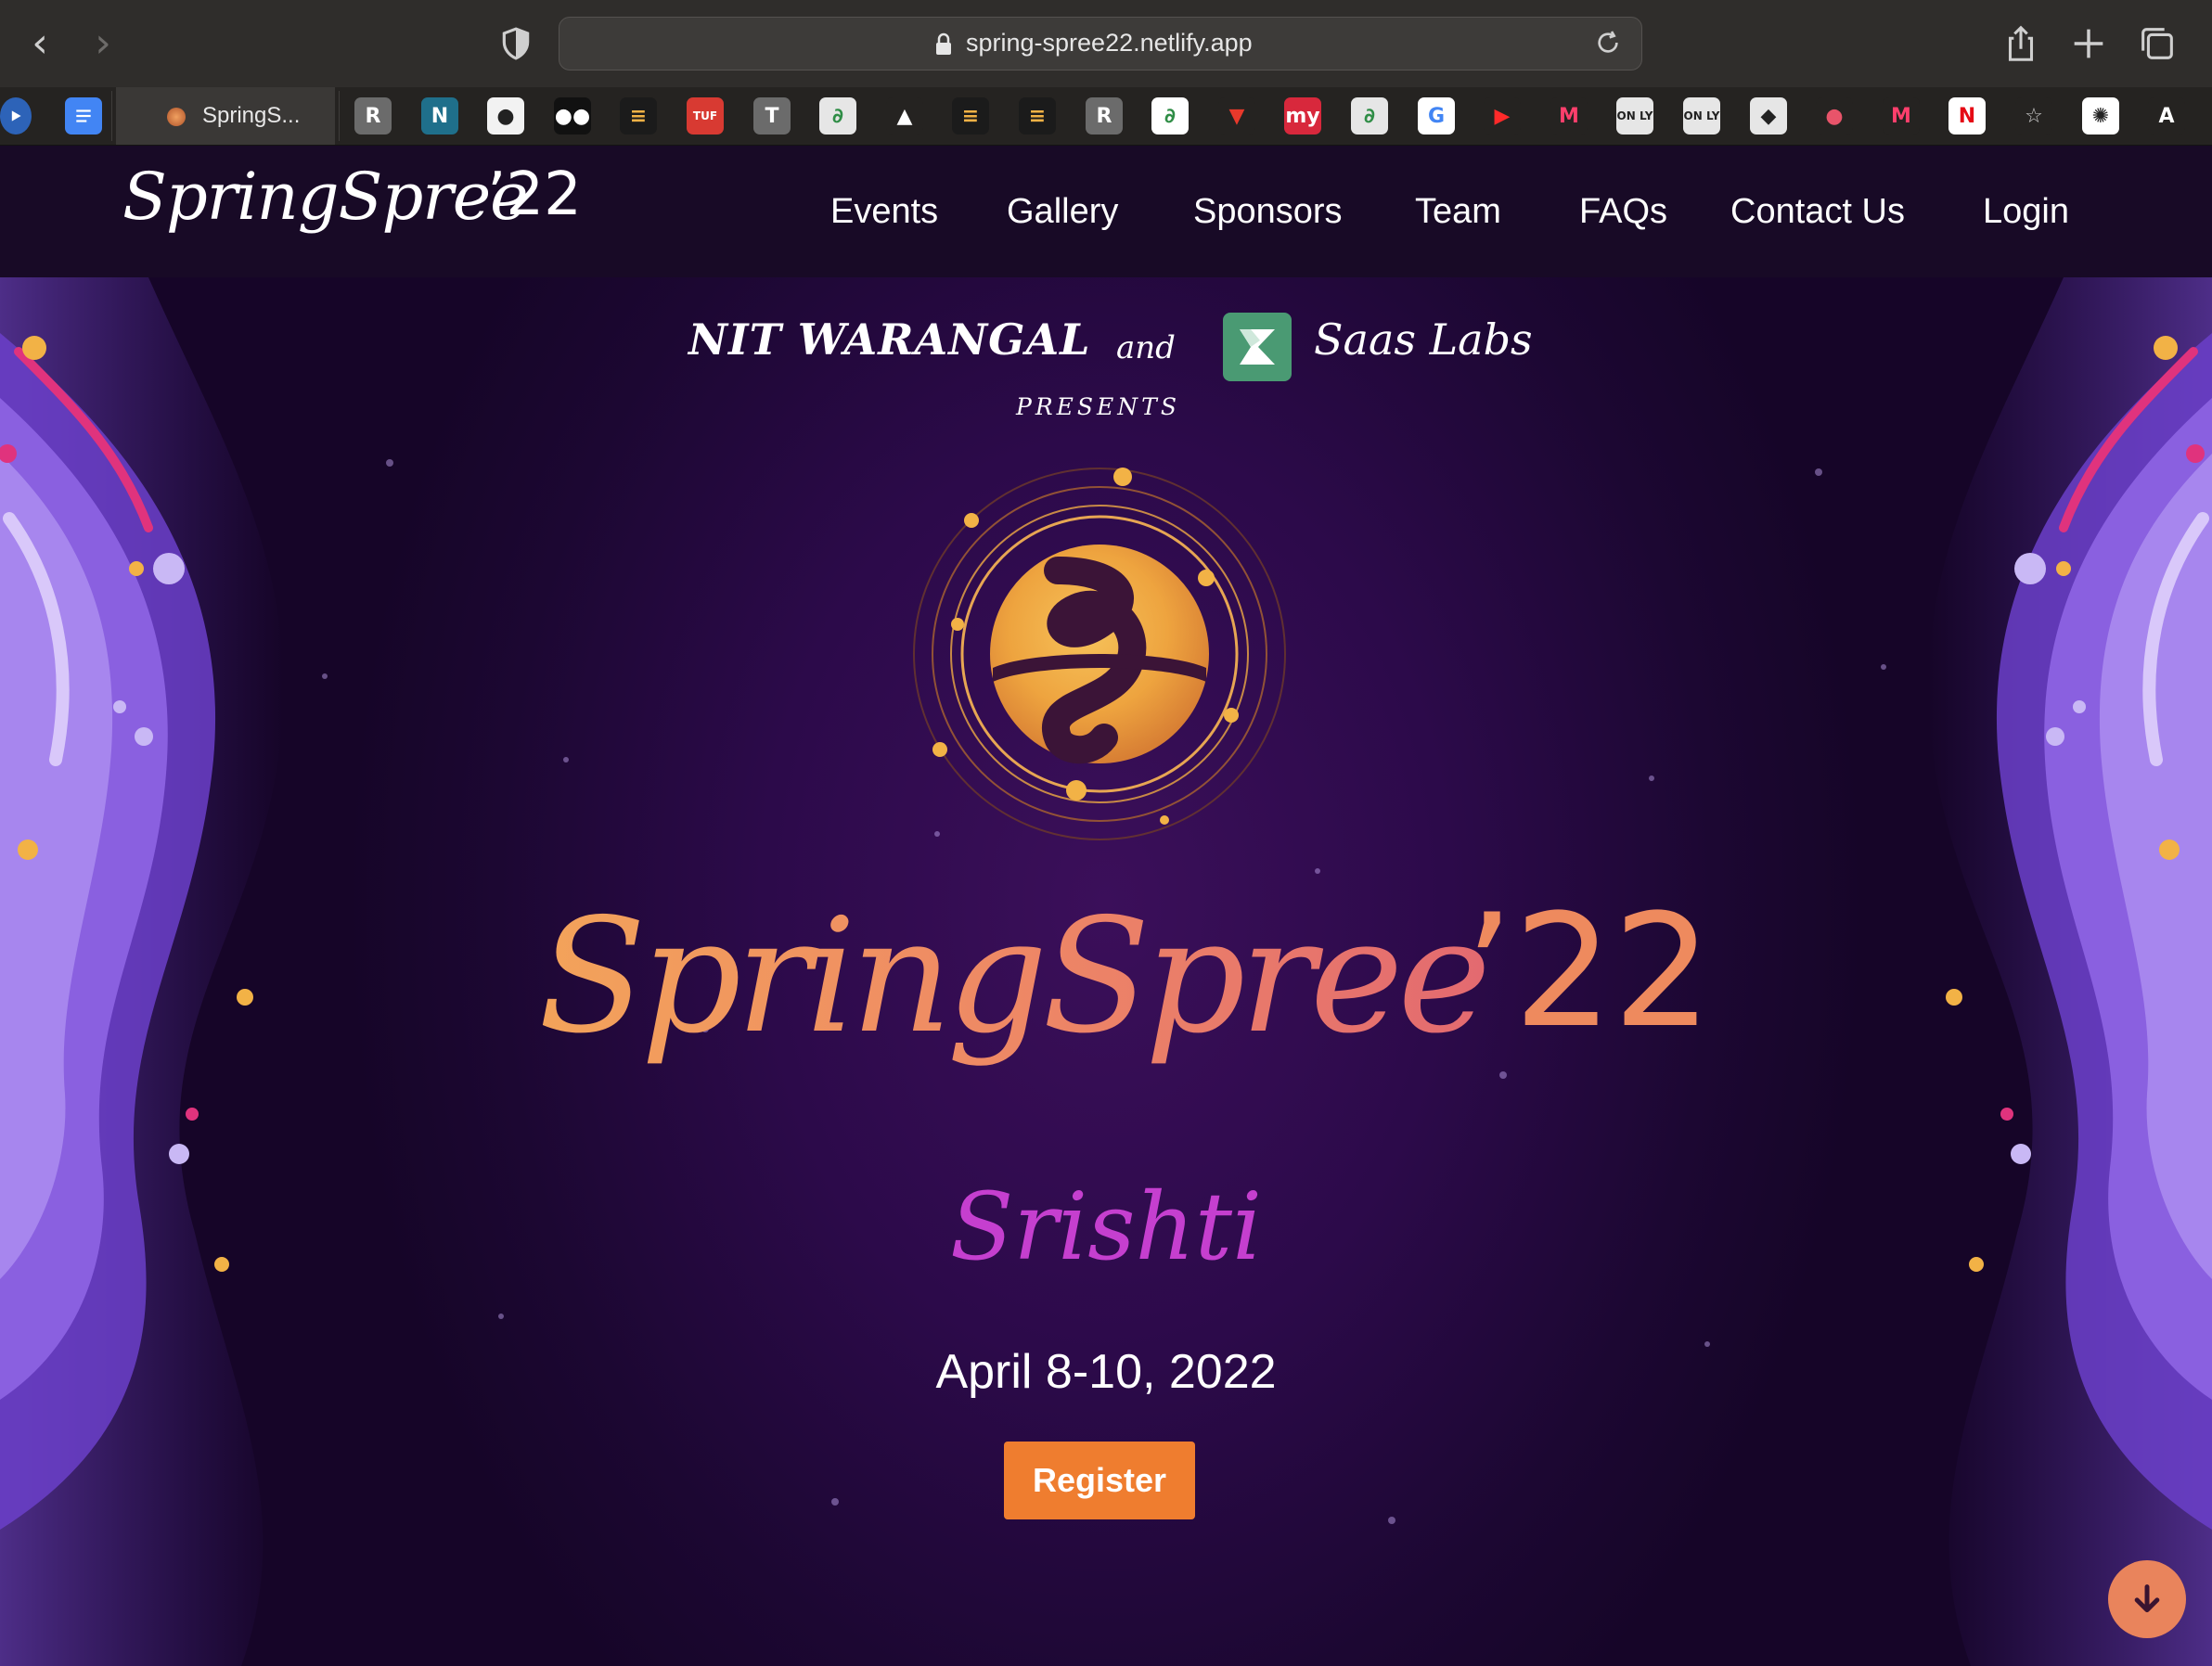 This screenshot has width=2212, height=1666. Describe the element at coordinates (1588, 971) in the screenshot. I see `event-title-year: ’22` at that location.